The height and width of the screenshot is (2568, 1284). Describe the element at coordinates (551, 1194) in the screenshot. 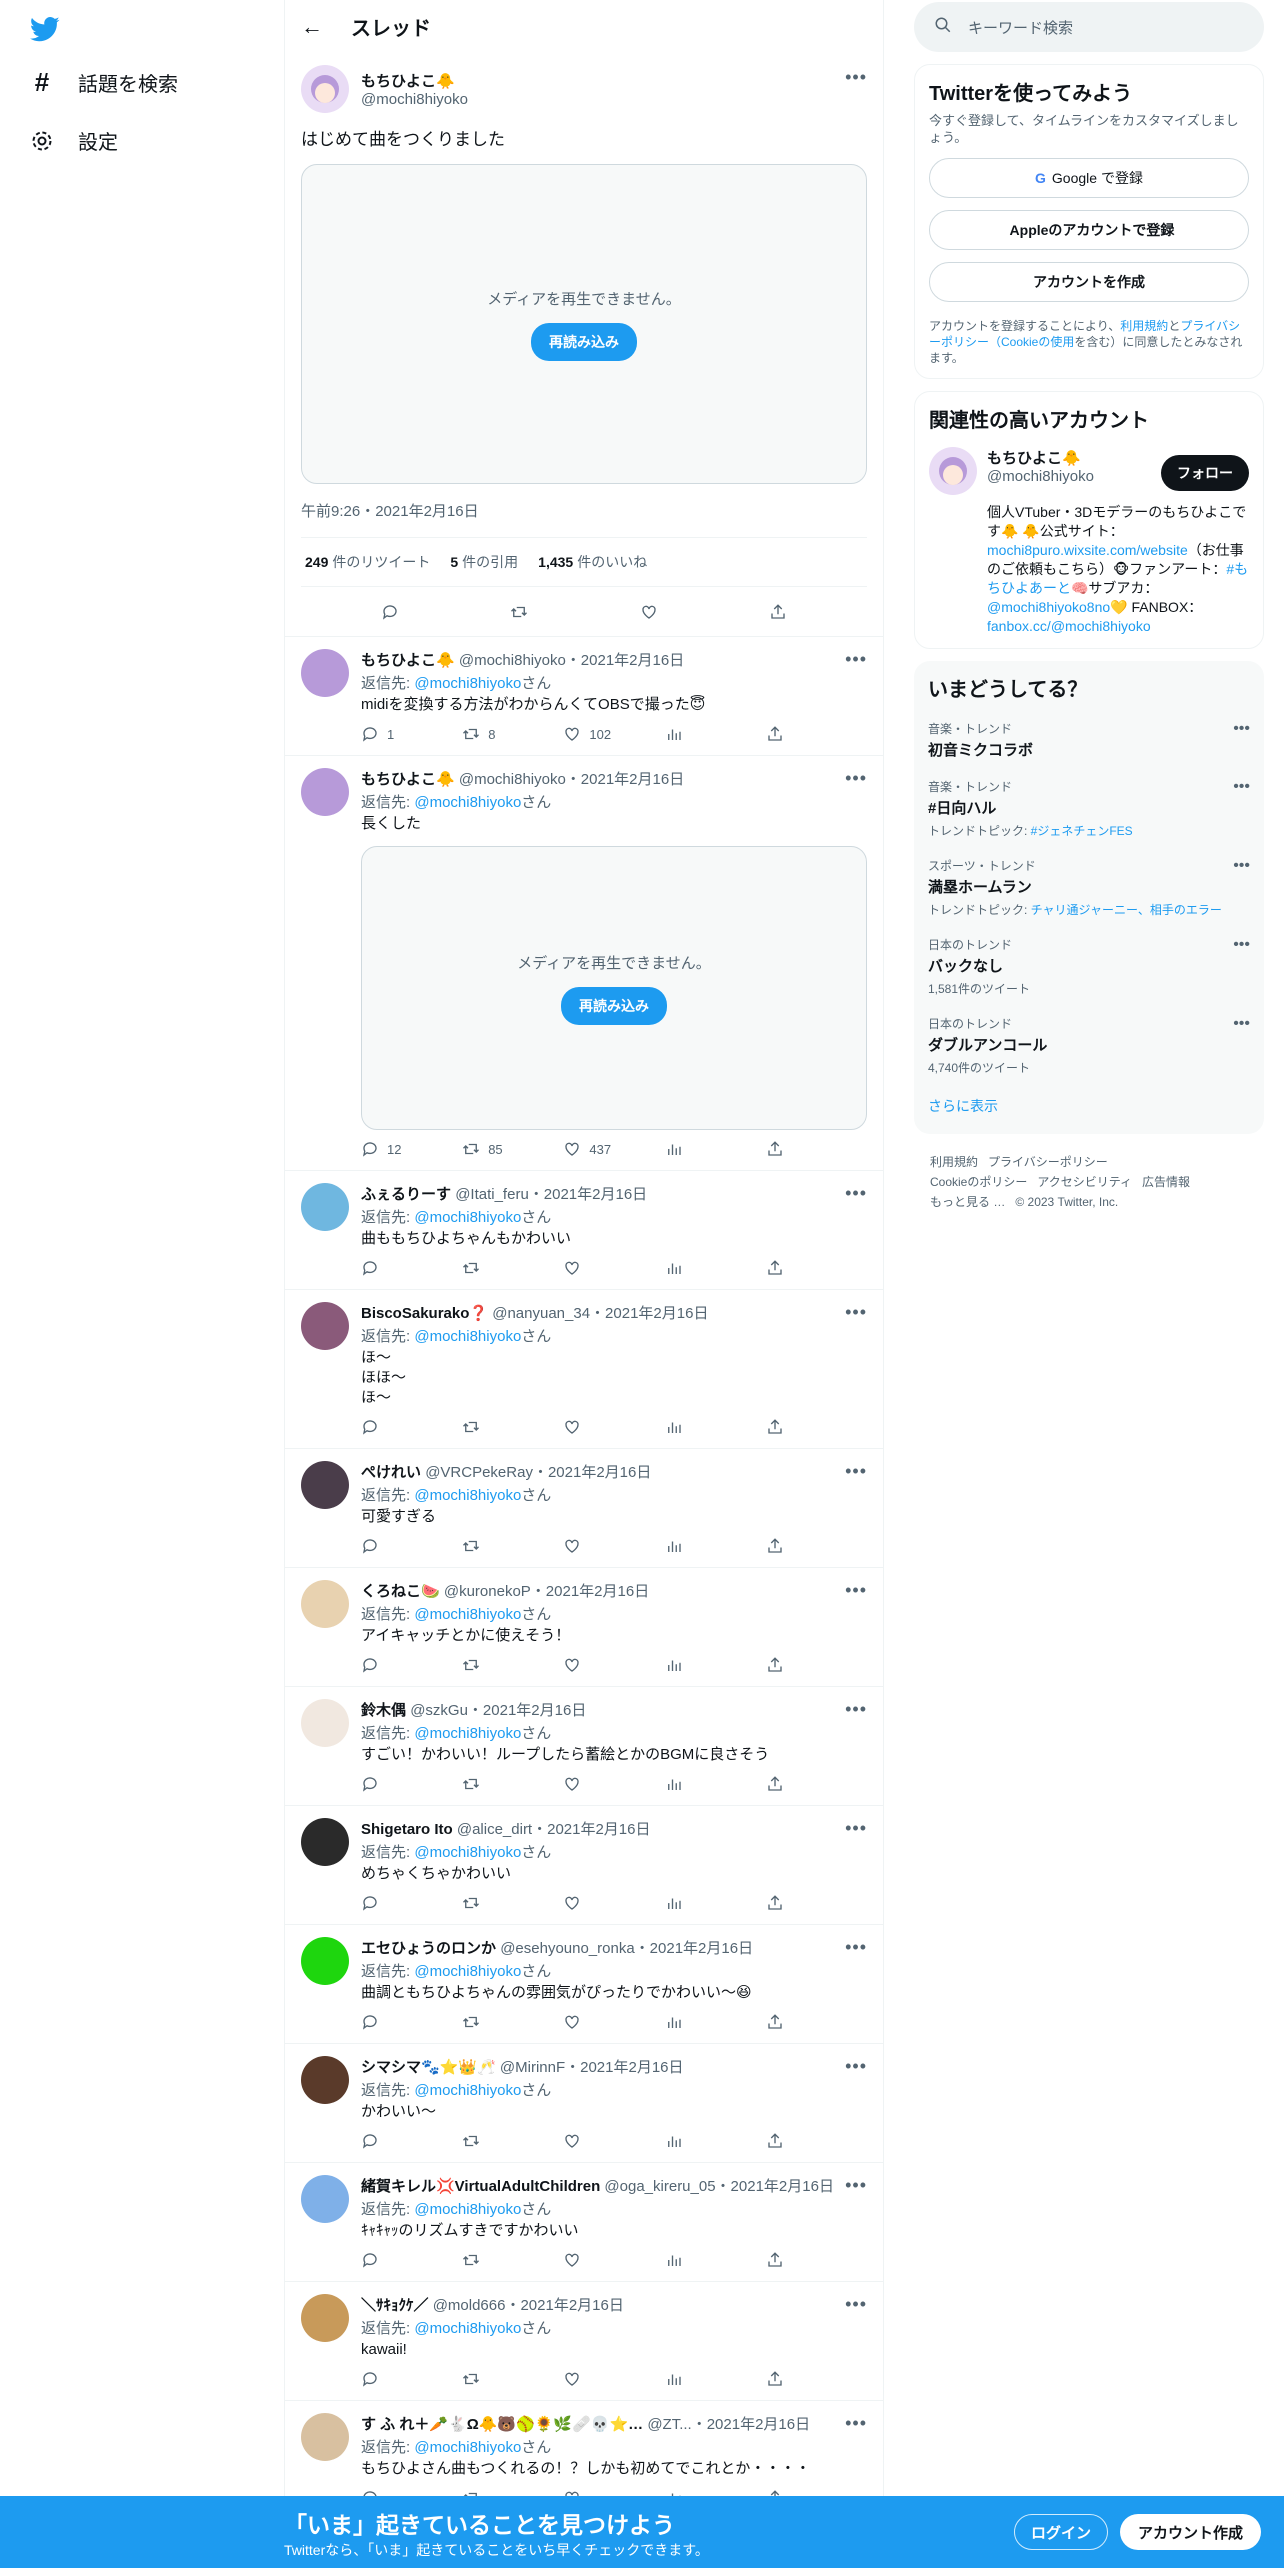

I see `author-handle-date: @Itati_feru・2021年2月16日` at that location.